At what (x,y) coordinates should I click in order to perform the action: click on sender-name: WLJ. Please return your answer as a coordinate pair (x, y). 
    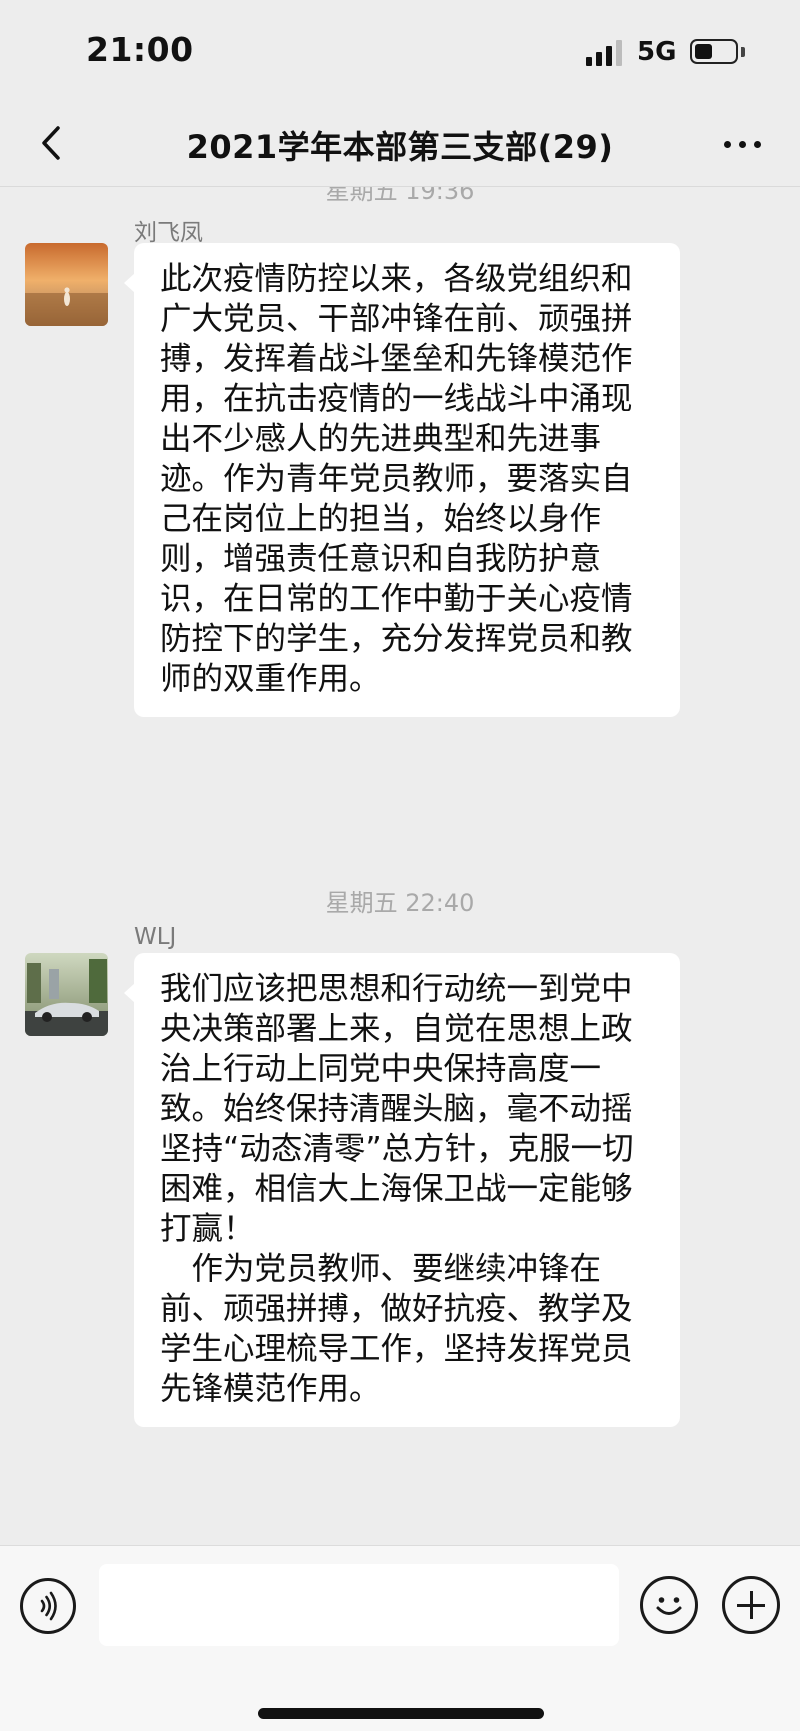
    Looking at the image, I should click on (155, 937).